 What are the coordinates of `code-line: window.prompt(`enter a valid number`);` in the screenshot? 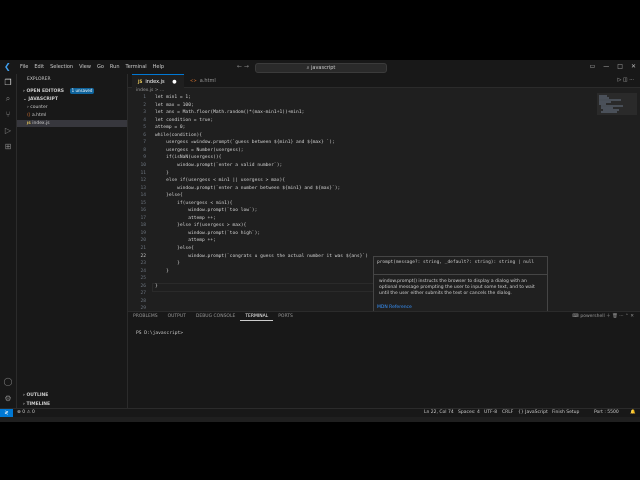 It's located at (218, 165).